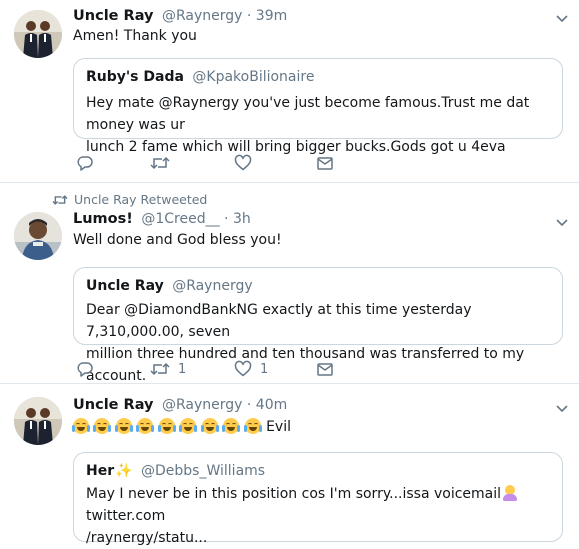 Image resolution: width=579 pixels, height=549 pixels. I want to click on tweet-text: Amen! Thank you, so click(135, 36).